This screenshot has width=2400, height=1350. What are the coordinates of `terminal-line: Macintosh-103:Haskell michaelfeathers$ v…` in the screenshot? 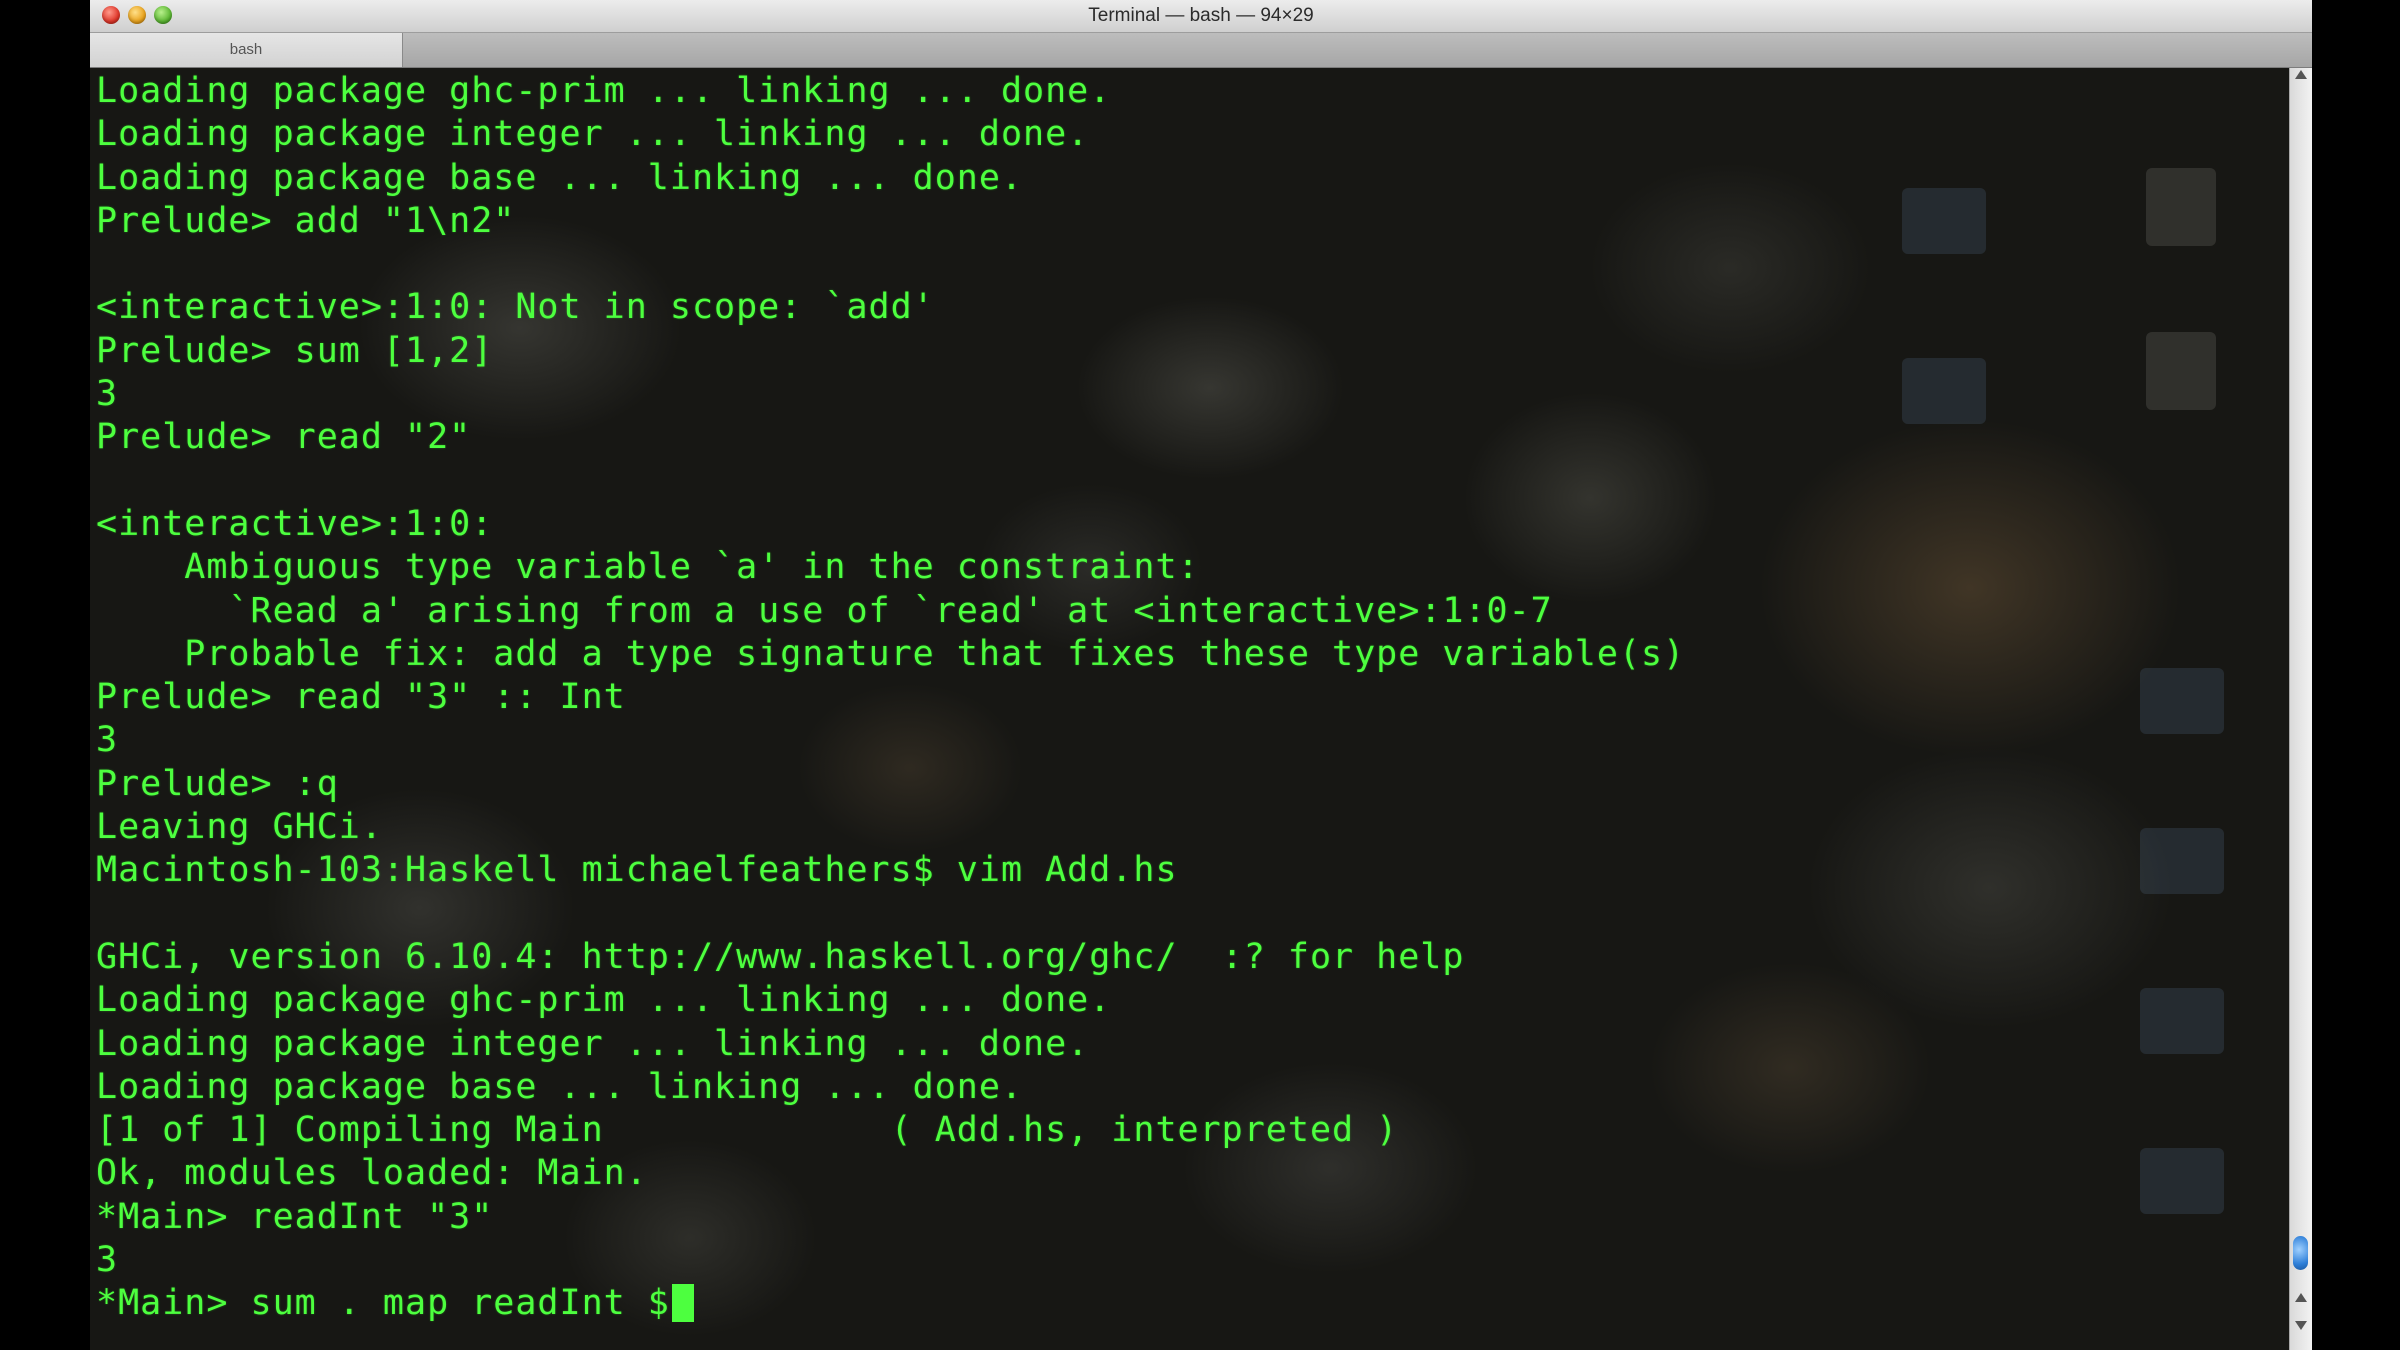 It's located at (637, 870).